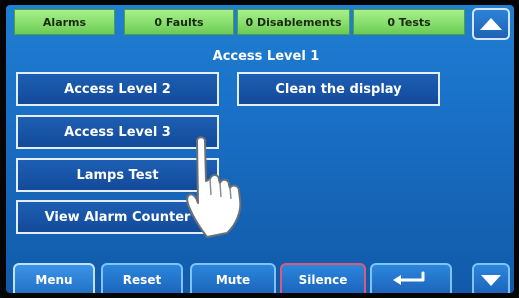 The height and width of the screenshot is (298, 519). I want to click on reset-button: Reset, so click(142, 278).